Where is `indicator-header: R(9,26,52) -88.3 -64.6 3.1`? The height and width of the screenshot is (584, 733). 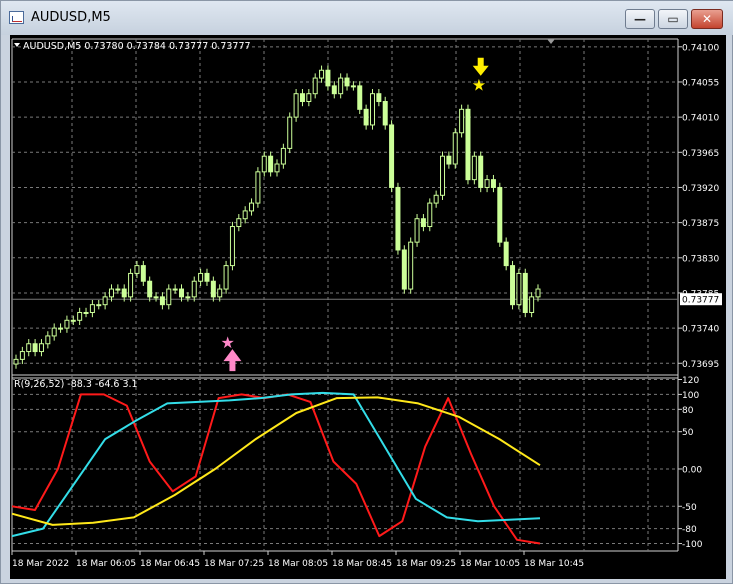 indicator-header: R(9,26,52) -88.3 -64.6 3.1 is located at coordinates (76, 384).